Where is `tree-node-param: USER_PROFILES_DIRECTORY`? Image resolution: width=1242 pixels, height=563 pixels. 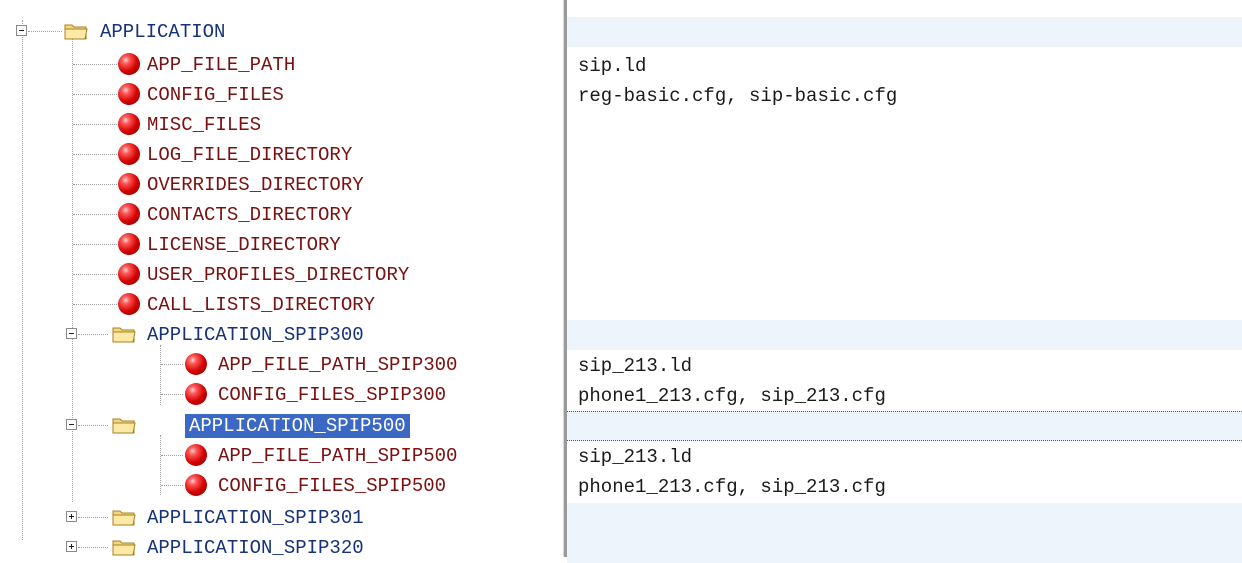
tree-node-param: USER_PROFILES_DIRECTORY is located at coordinates (281, 275).